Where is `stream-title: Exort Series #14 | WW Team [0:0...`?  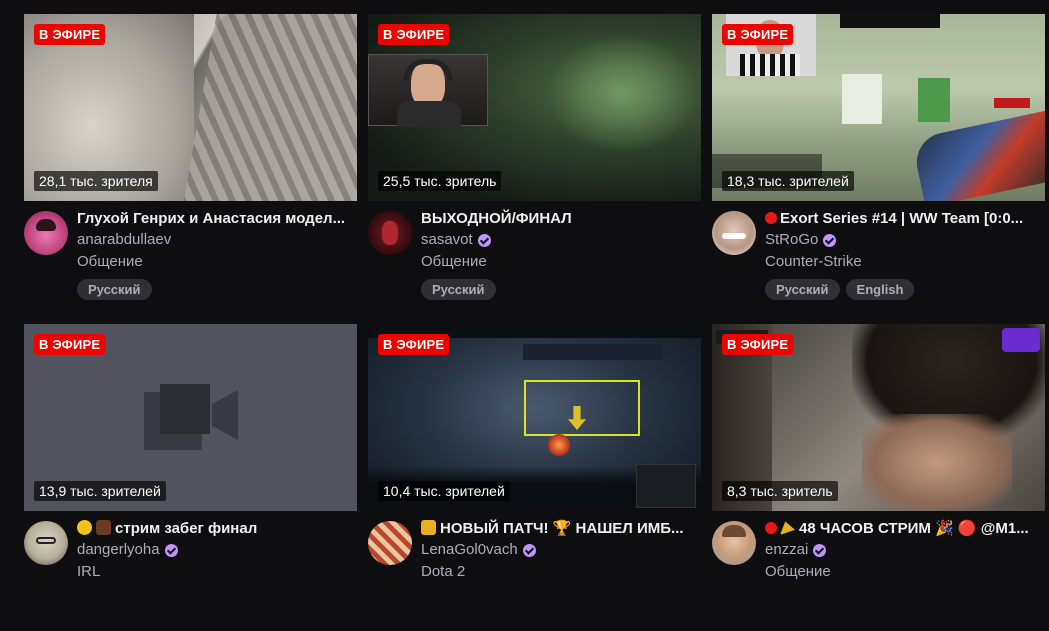 stream-title: Exort Series #14 | WW Team [0:0... is located at coordinates (905, 219).